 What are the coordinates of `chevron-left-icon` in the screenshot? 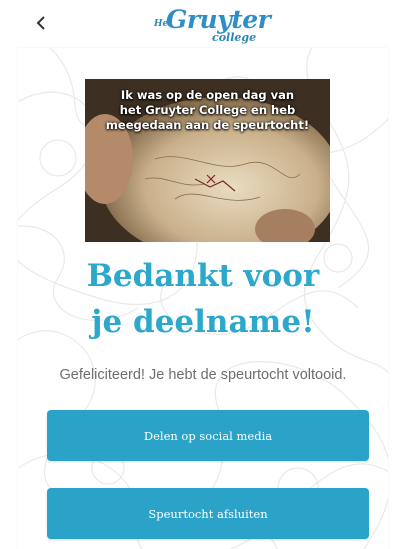 It's located at (40, 23).